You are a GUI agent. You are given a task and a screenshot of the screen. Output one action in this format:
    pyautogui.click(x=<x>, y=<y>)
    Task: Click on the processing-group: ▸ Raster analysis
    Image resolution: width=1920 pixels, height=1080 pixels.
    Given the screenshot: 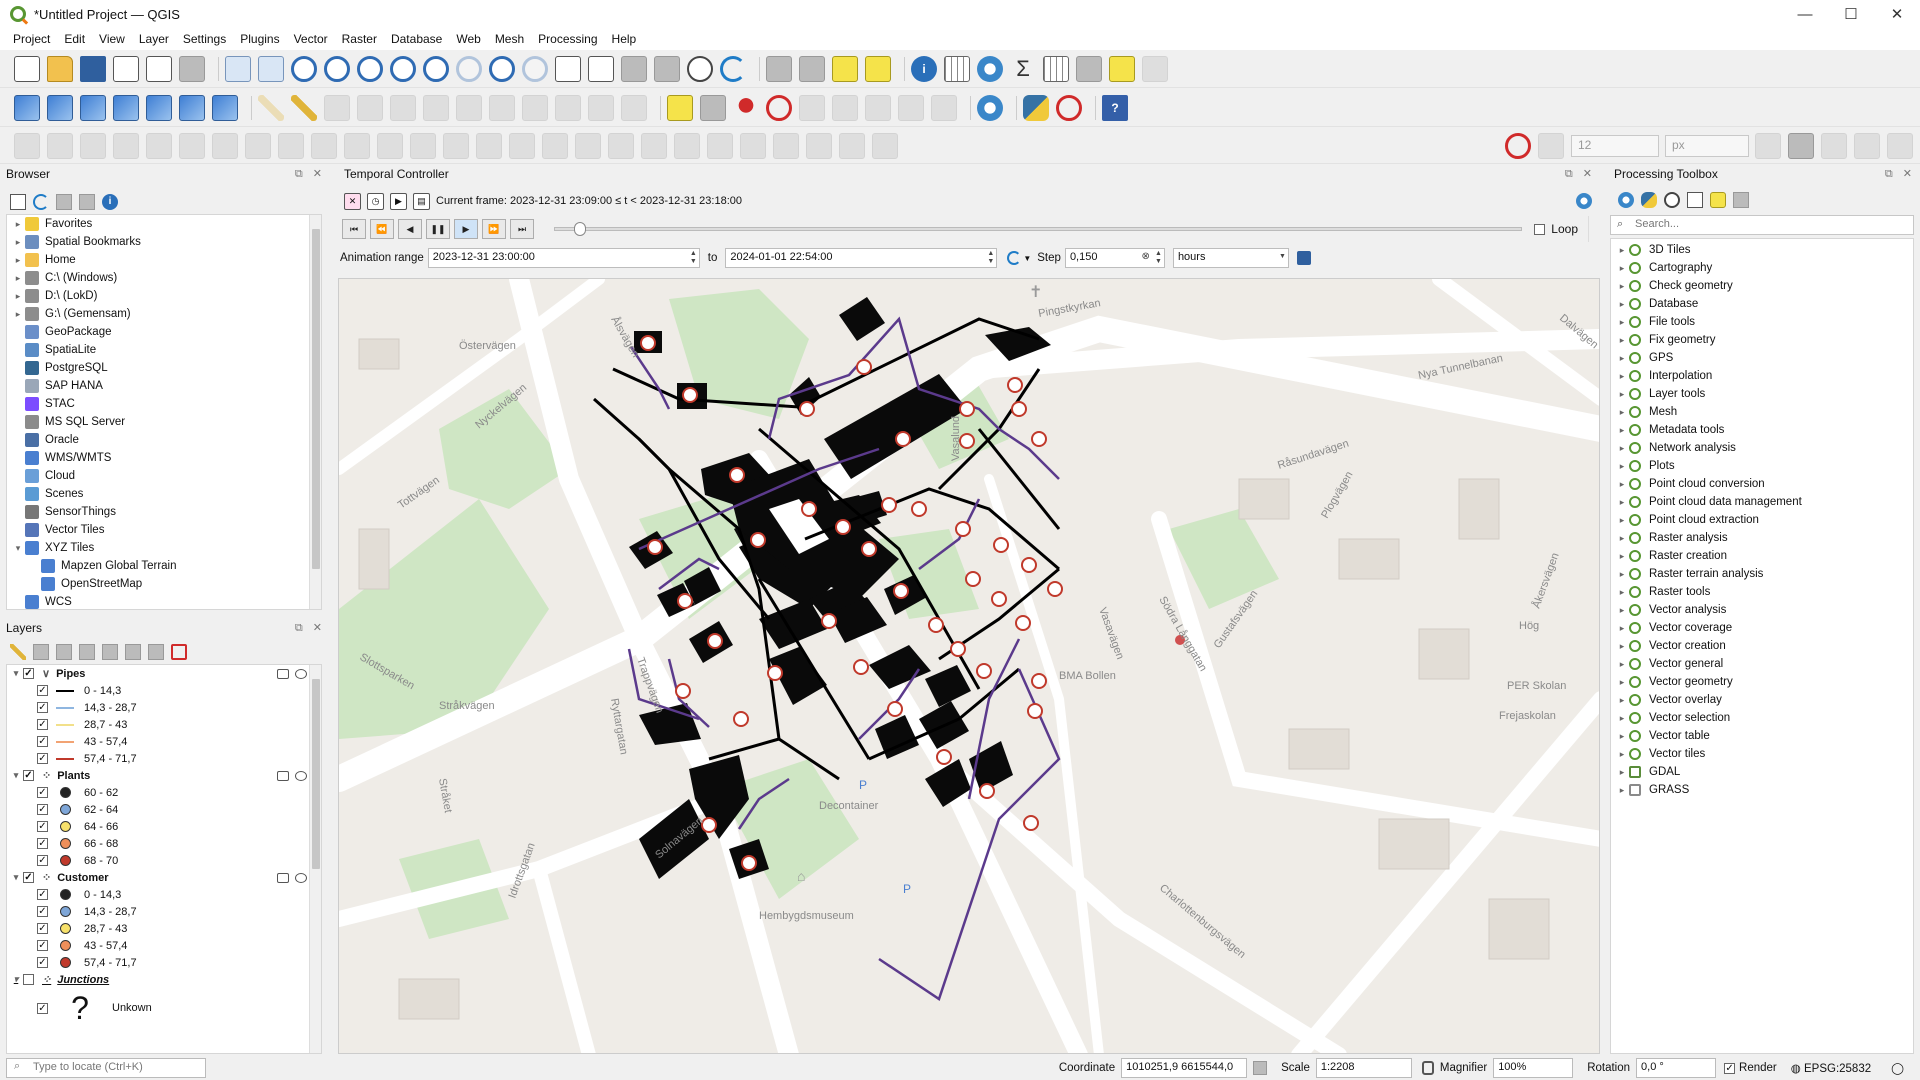 What is the action you would take?
    pyautogui.click(x=1762, y=538)
    